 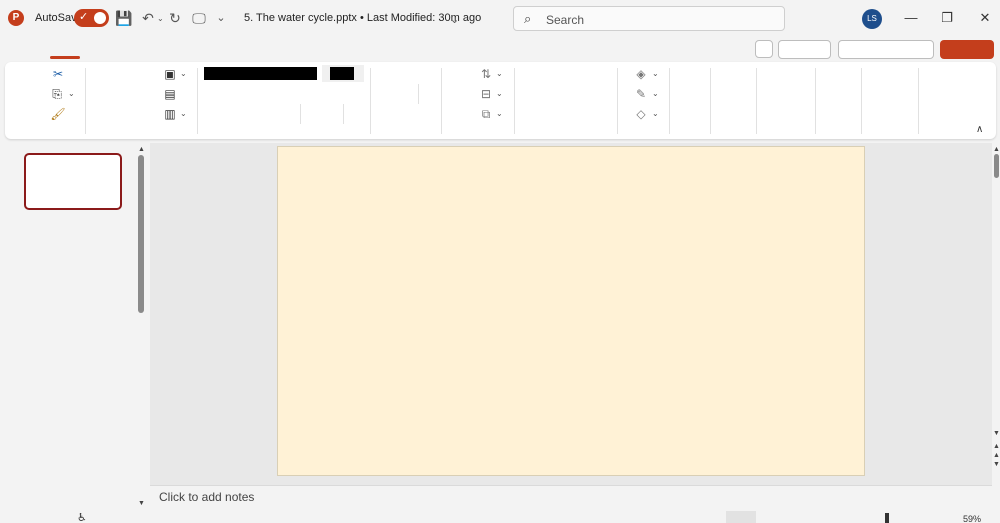 I want to click on zoom-level: 59%, so click(x=972, y=518).